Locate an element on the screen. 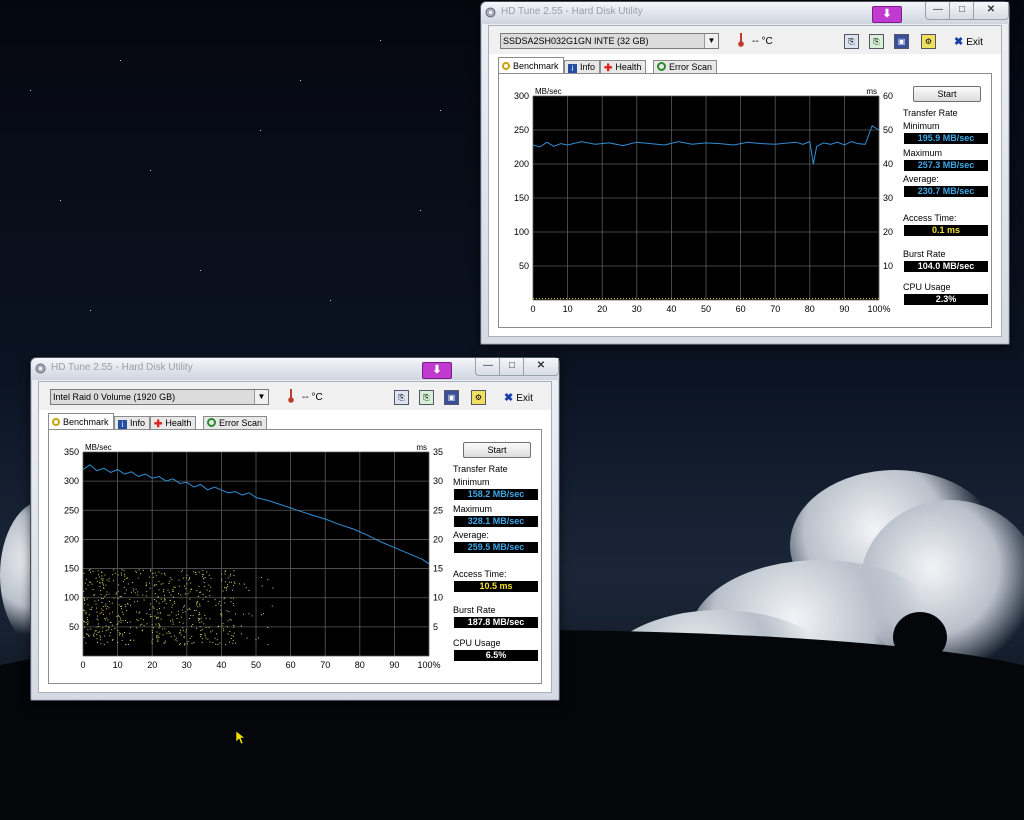 Image resolution: width=1024 pixels, height=820 pixels. drive-select: Intel Raid 0 Volume (1920 GB) ▼ is located at coordinates (159, 397).